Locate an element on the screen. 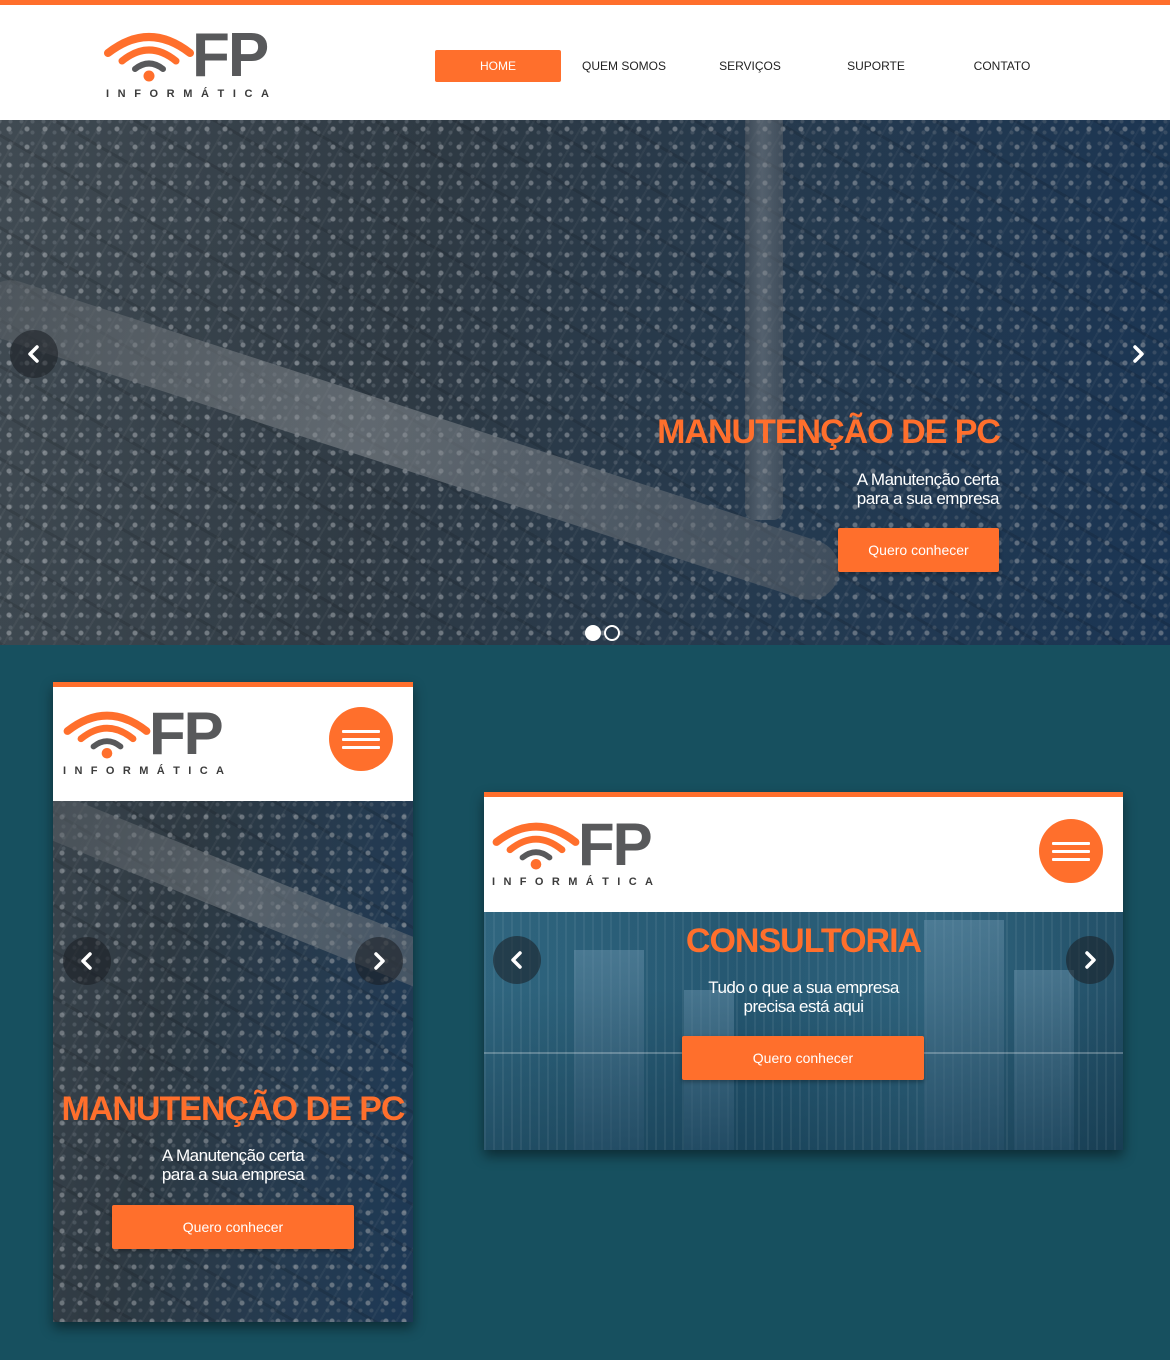 The height and width of the screenshot is (1360, 1170). mobile-slide-title: MANUTENÇÃO DE PC is located at coordinates (233, 1109).